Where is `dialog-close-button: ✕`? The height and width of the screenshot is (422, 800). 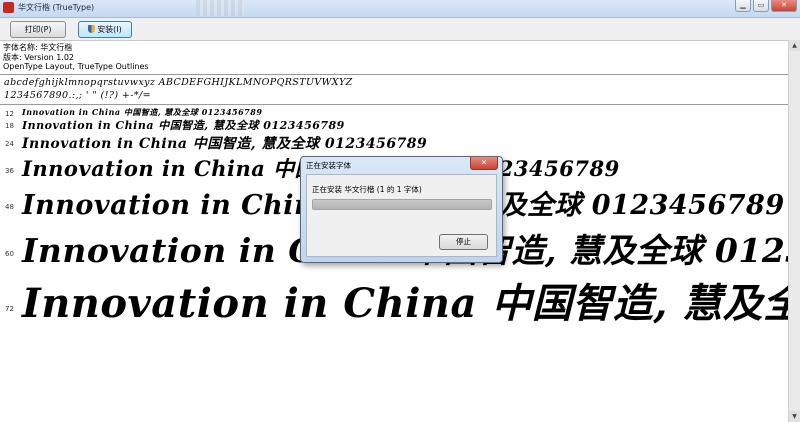 dialog-close-button: ✕ is located at coordinates (484, 163).